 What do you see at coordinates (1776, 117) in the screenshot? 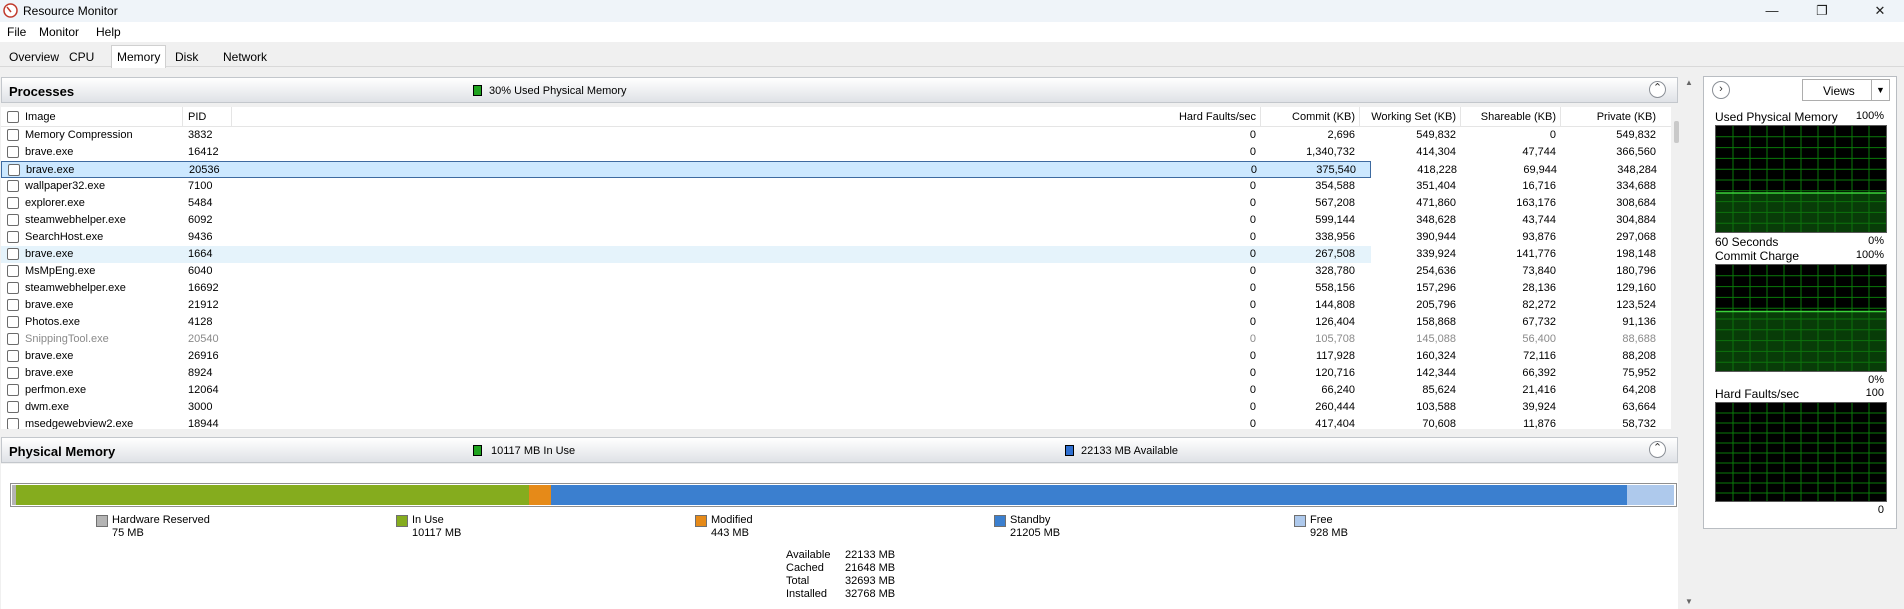
I see `graph-title: Used Physical Memory` at bounding box center [1776, 117].